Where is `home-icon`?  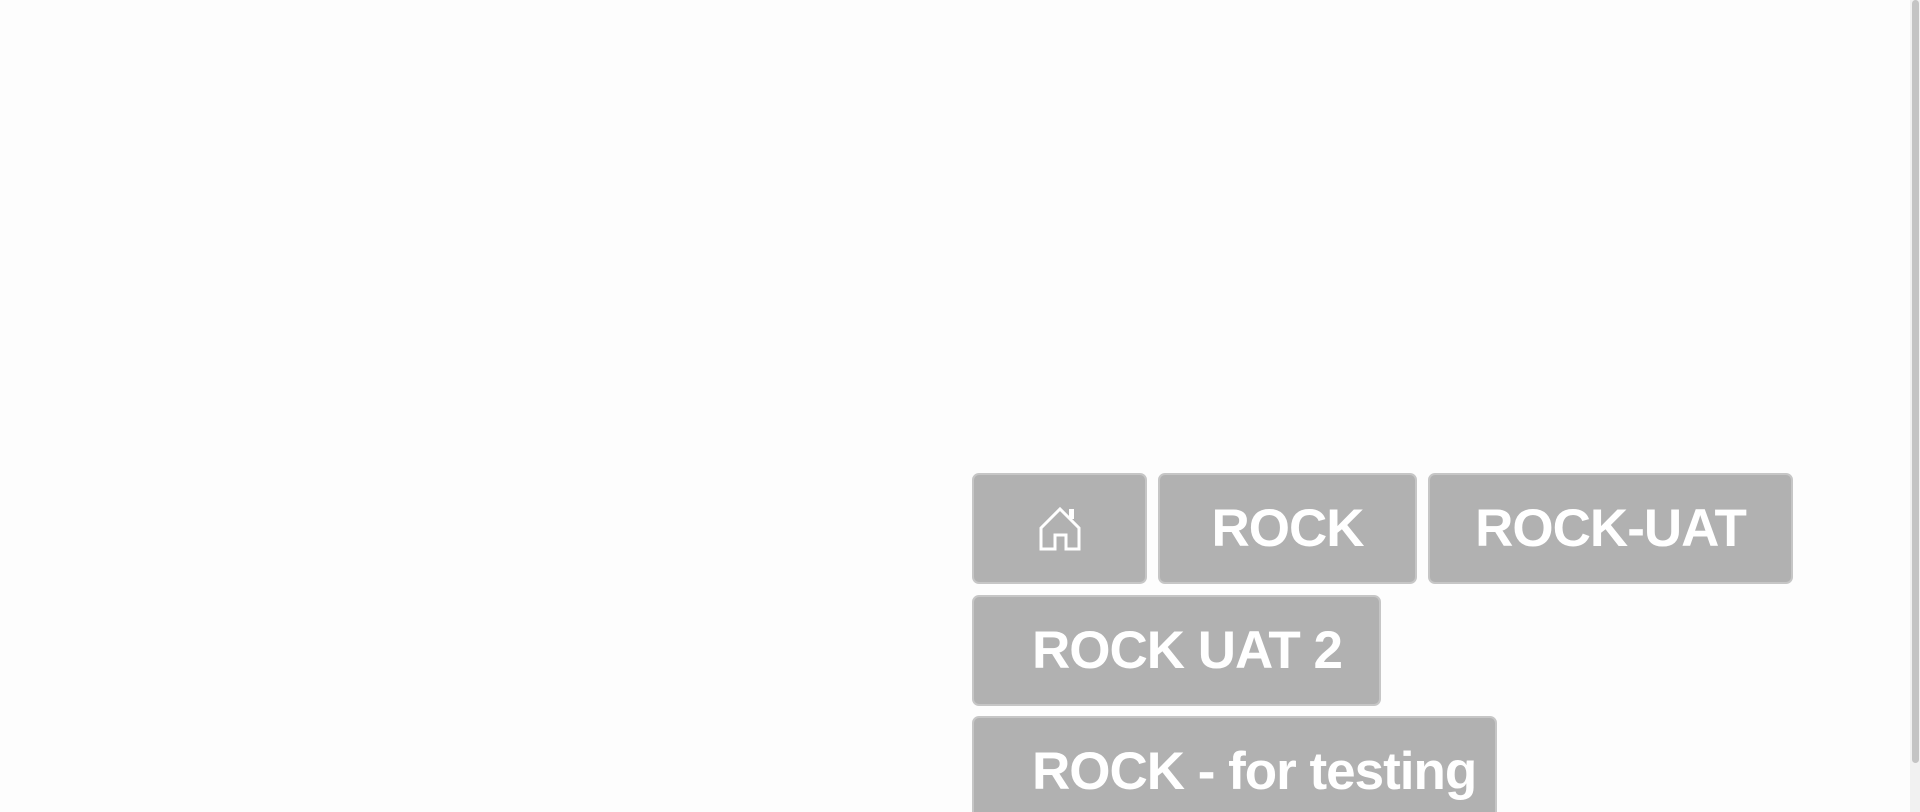
home-icon is located at coordinates (1060, 529).